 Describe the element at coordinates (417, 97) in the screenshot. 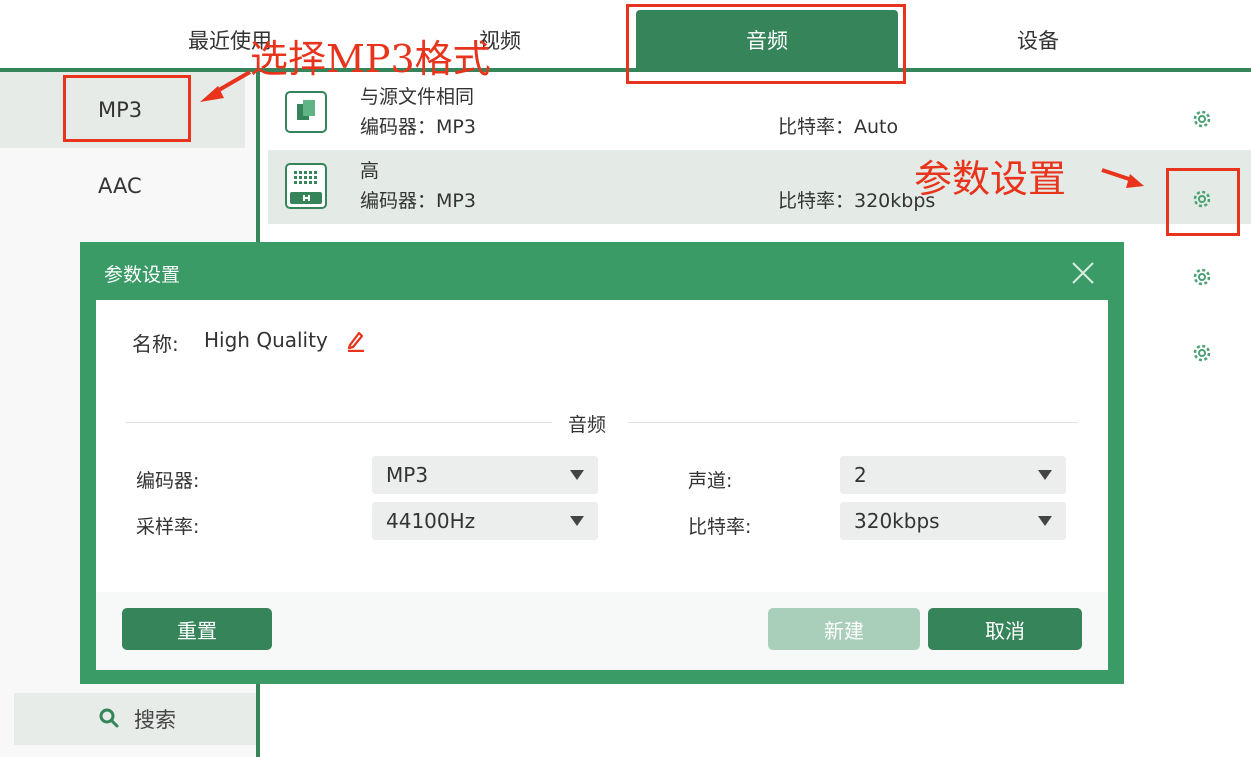

I see `preset-name: 与源文件相同` at that location.